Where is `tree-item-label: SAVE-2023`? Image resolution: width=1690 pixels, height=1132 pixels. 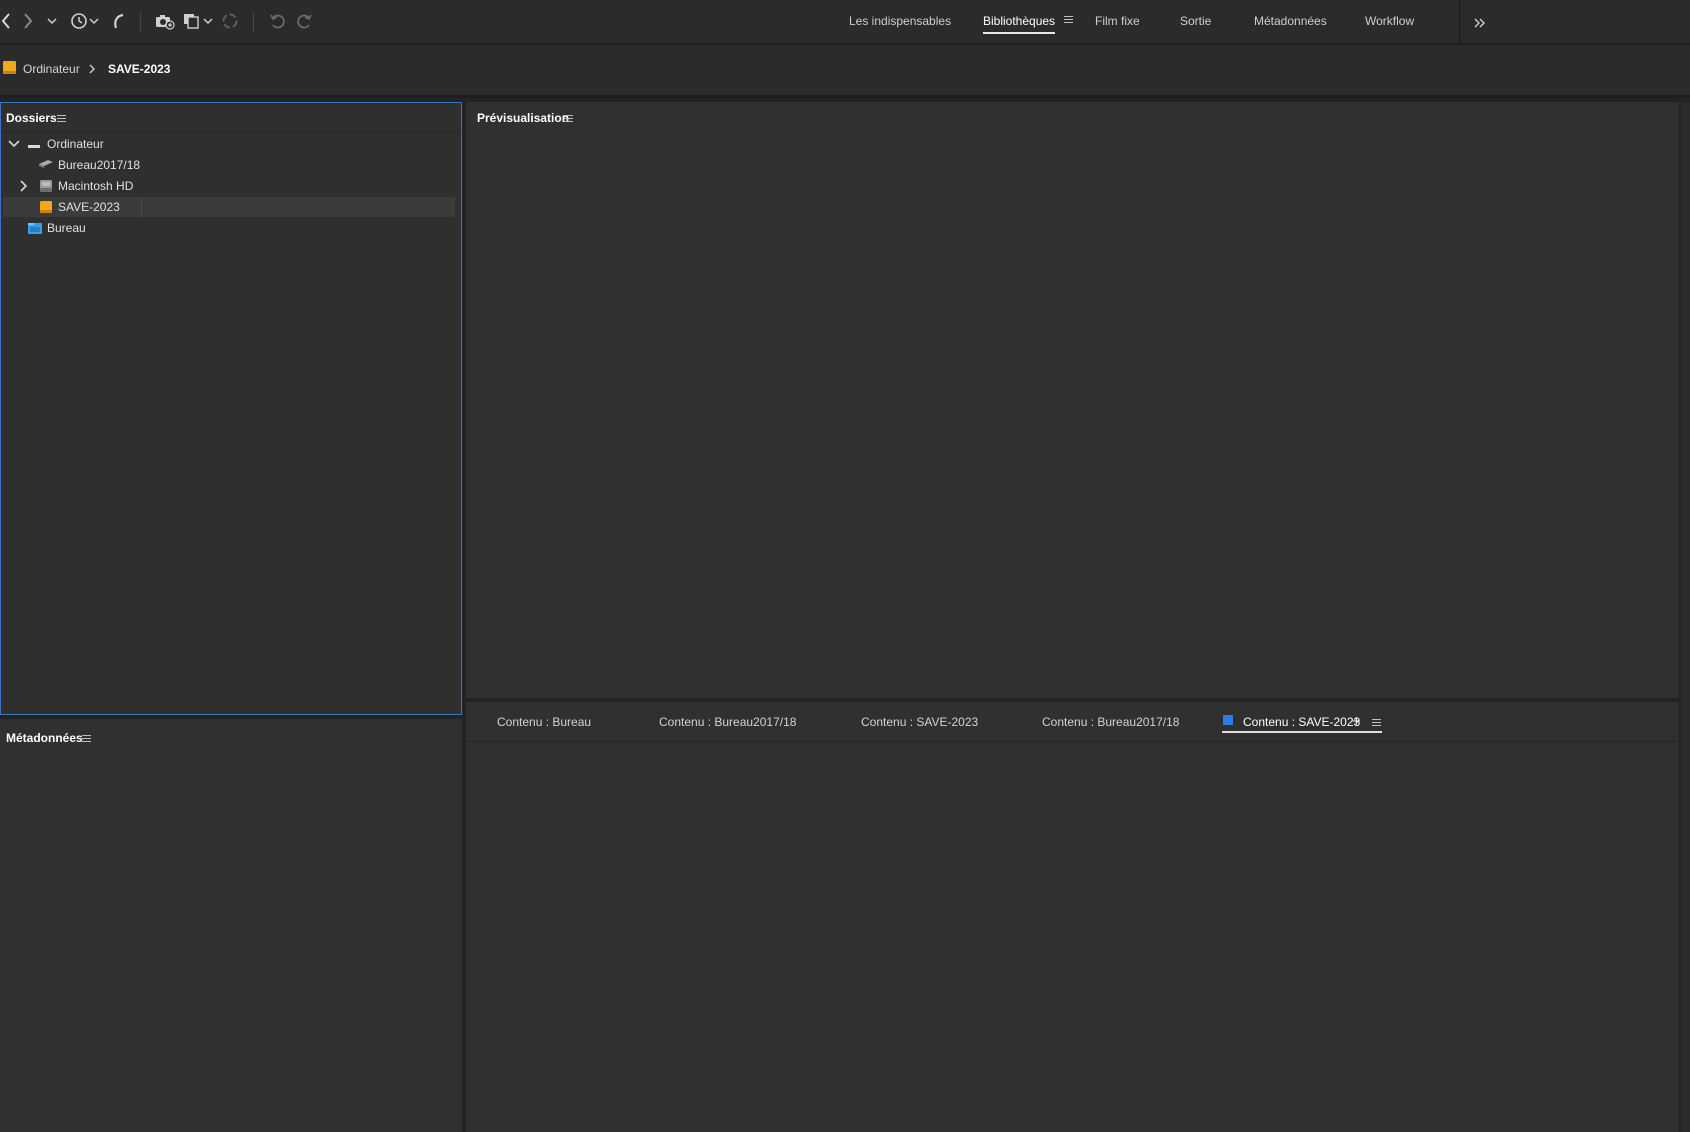 tree-item-label: SAVE-2023 is located at coordinates (89, 207).